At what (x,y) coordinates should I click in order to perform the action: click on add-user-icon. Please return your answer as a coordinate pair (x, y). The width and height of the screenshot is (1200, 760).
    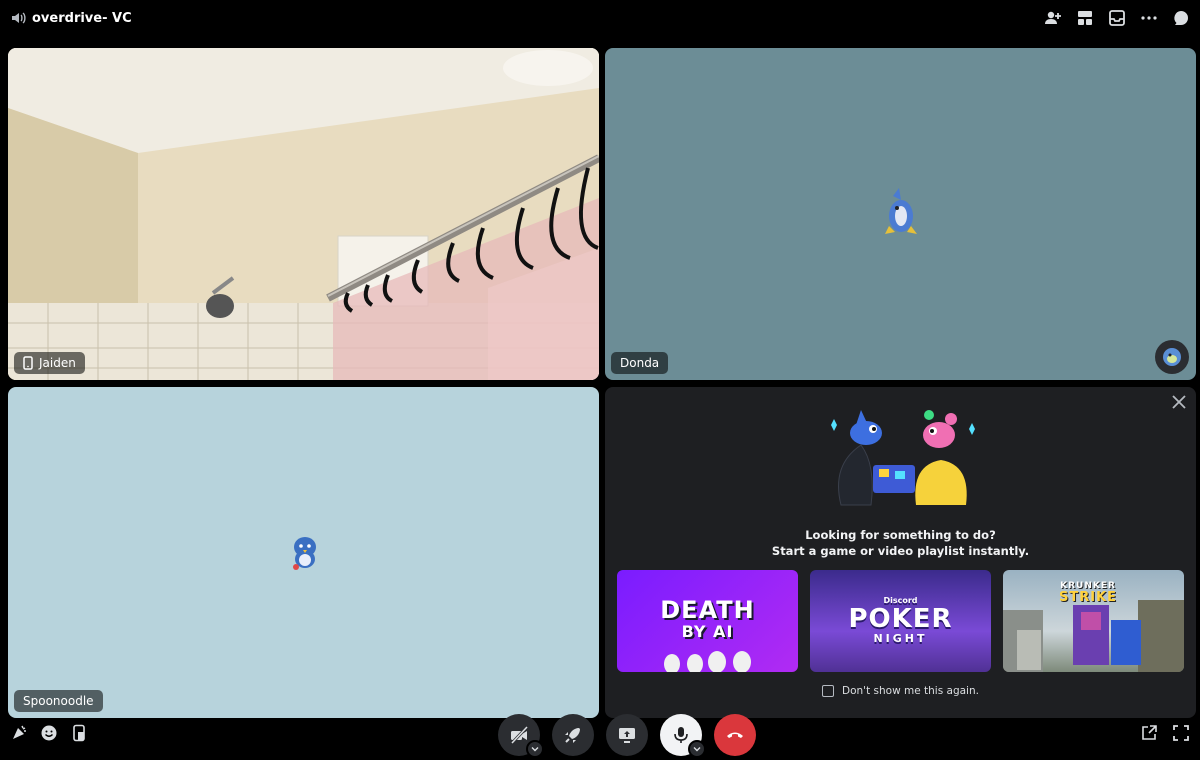
    Looking at the image, I should click on (1053, 18).